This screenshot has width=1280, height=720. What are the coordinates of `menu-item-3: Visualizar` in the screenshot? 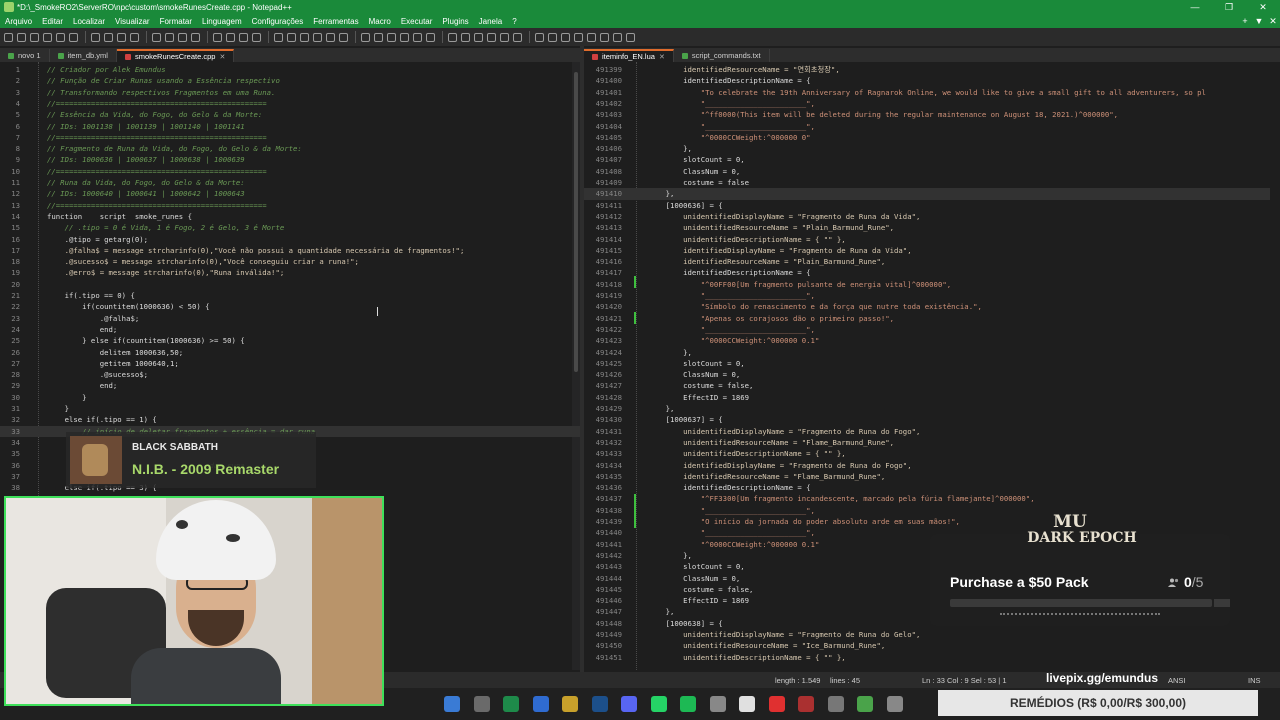 It's located at (132, 21).